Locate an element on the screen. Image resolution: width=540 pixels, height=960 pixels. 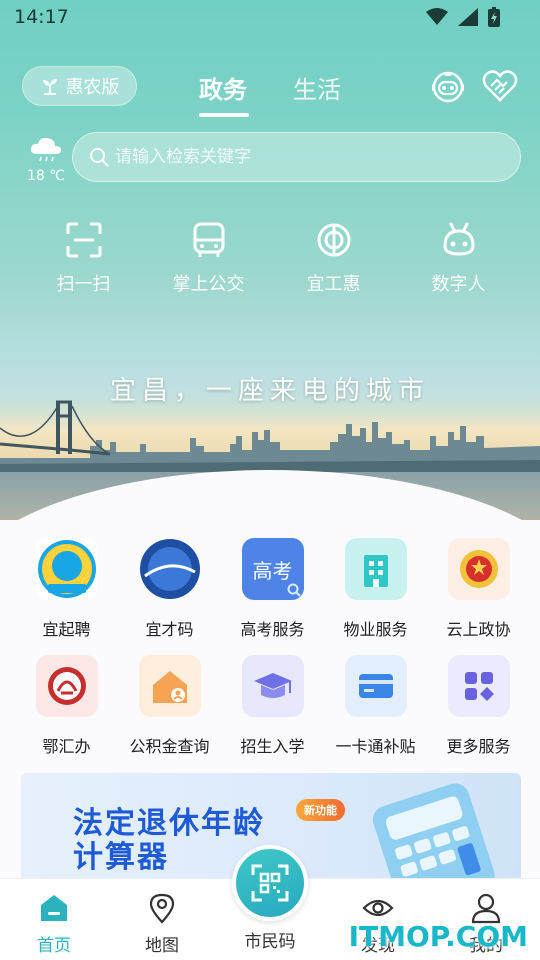
service-gaokao: 高考 高考服务 is located at coordinates (272, 589).